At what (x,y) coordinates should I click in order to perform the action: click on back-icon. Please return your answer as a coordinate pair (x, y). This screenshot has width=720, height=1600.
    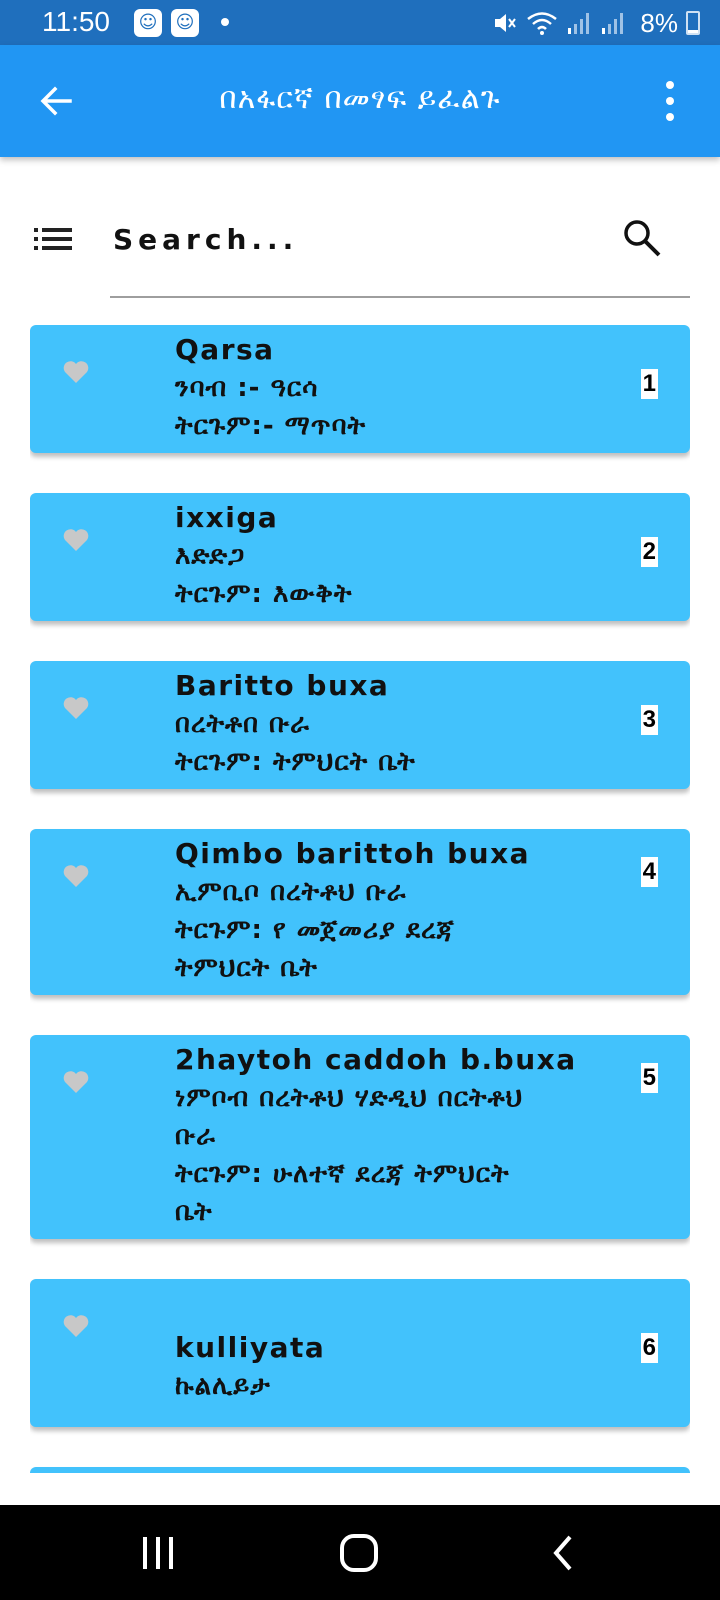
    Looking at the image, I should click on (564, 1553).